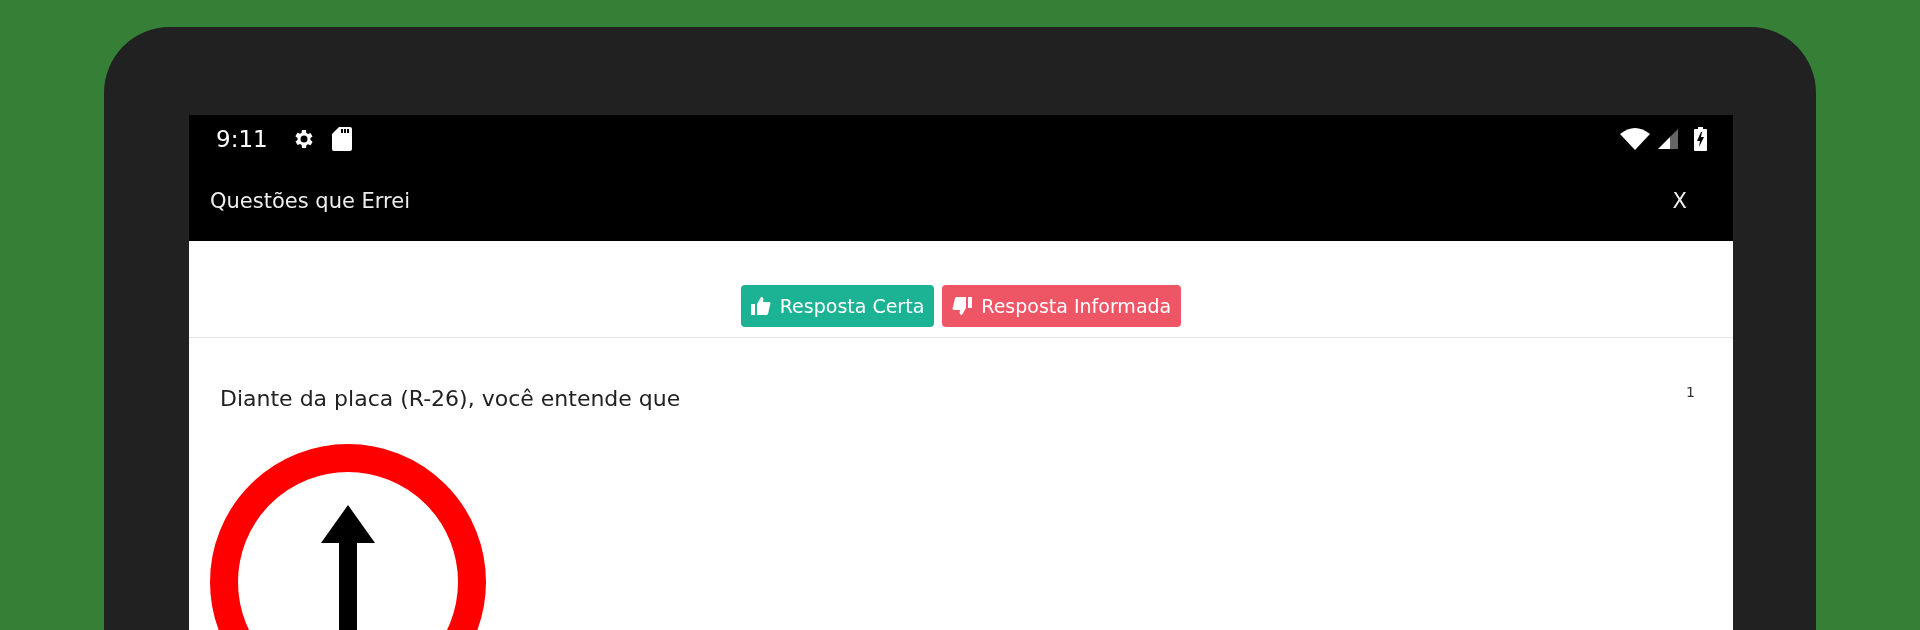 The height and width of the screenshot is (630, 1920). I want to click on wifi-icon, so click(1635, 139).